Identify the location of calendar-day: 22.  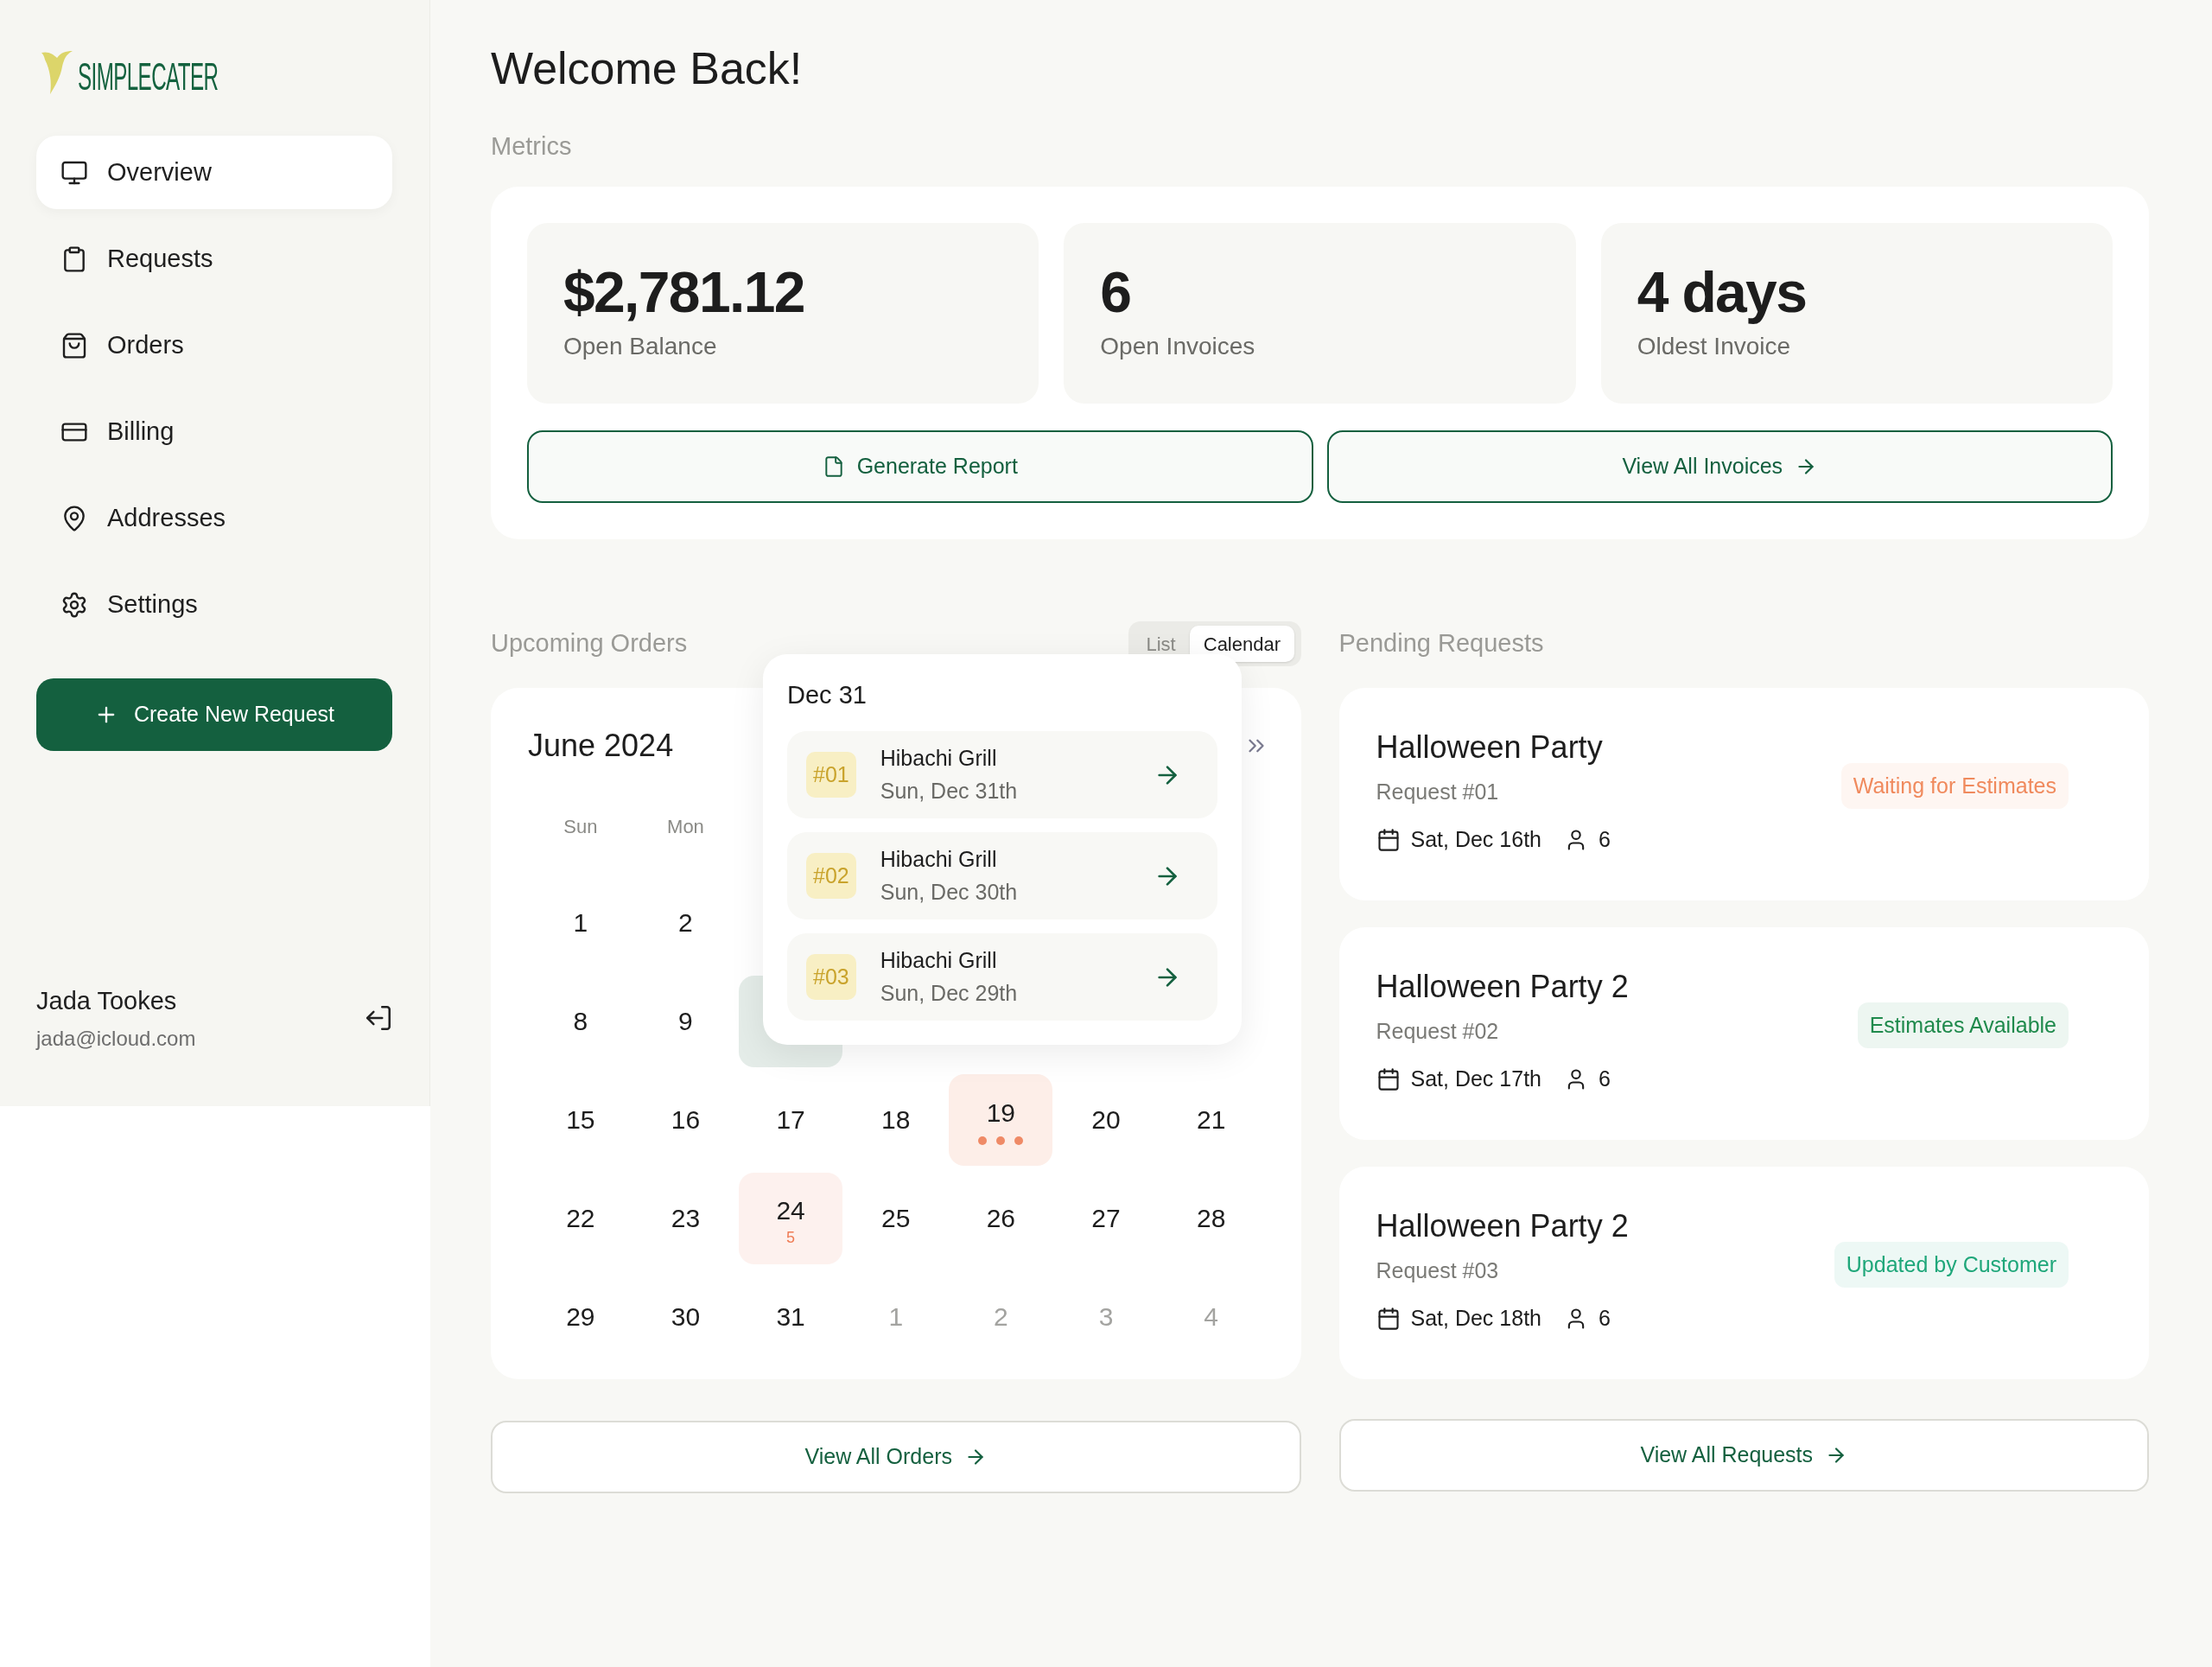
(580, 1218).